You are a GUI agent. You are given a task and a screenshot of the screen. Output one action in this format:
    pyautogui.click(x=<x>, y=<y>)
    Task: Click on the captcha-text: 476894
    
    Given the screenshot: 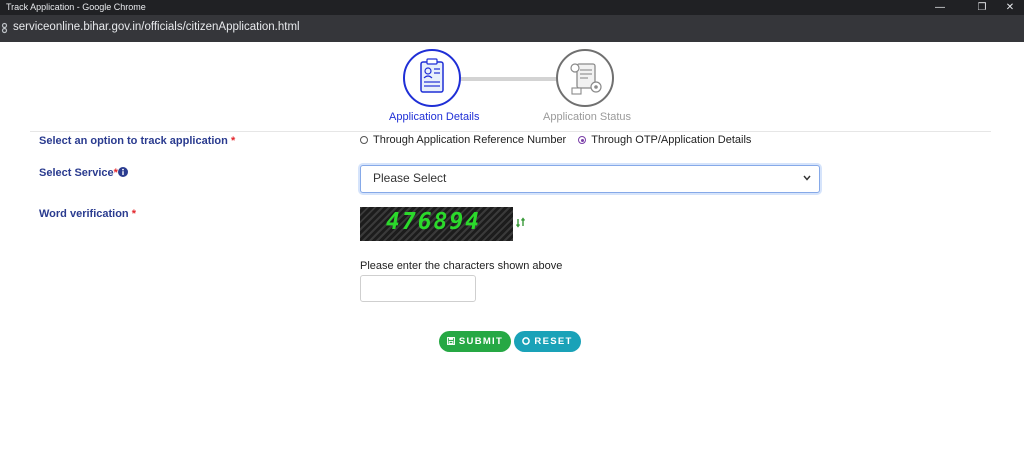 What is the action you would take?
    pyautogui.click(x=434, y=222)
    